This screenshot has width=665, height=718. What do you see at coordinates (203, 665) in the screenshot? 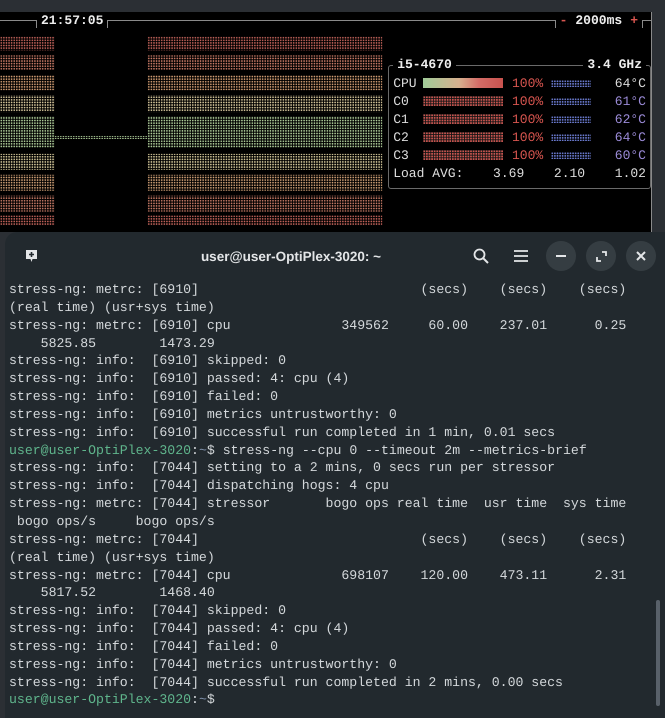
I see `terminal-output-line: stress-ng: info: [7044] metrics untrustworthy: 0` at bounding box center [203, 665].